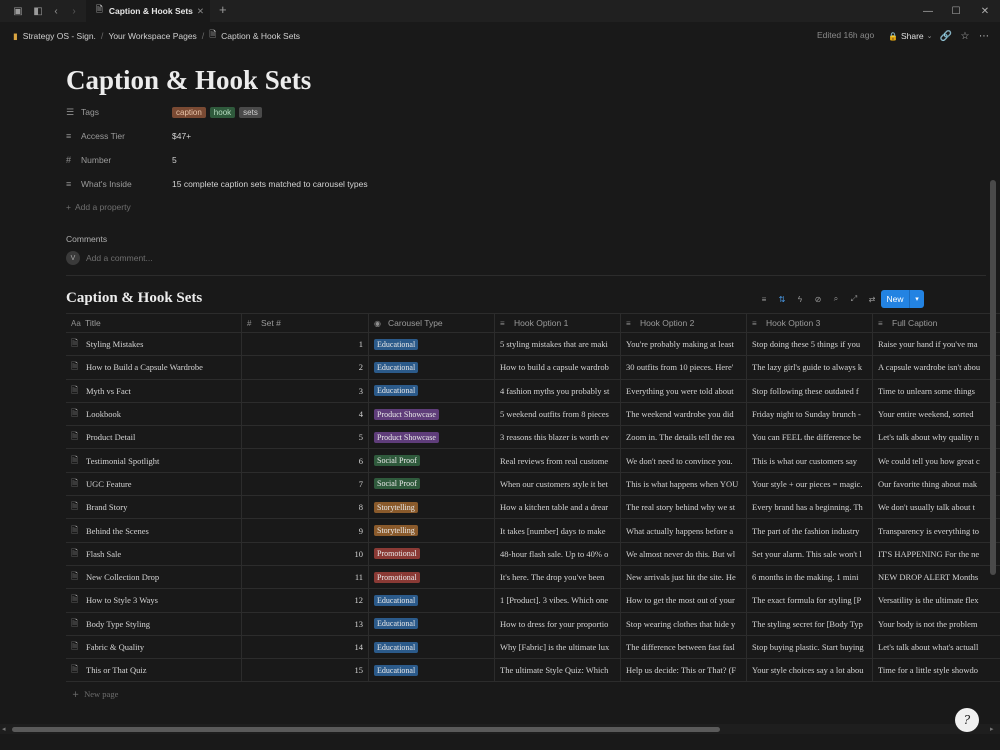 The image size is (1000, 750). What do you see at coordinates (189, 112) in the screenshot?
I see `tag-pill: caption` at bounding box center [189, 112].